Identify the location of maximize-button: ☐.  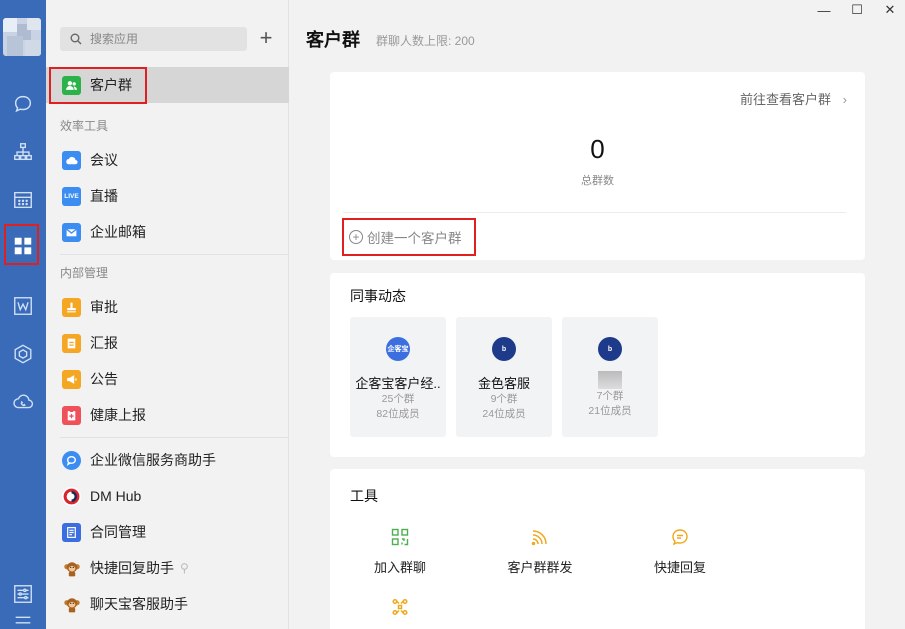
(857, 10).